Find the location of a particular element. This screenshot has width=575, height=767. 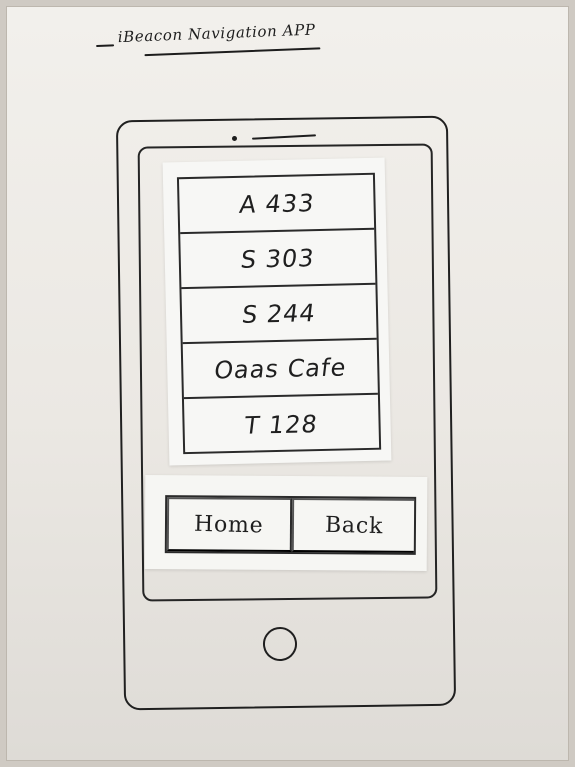

home-button: Home is located at coordinates (229, 525).